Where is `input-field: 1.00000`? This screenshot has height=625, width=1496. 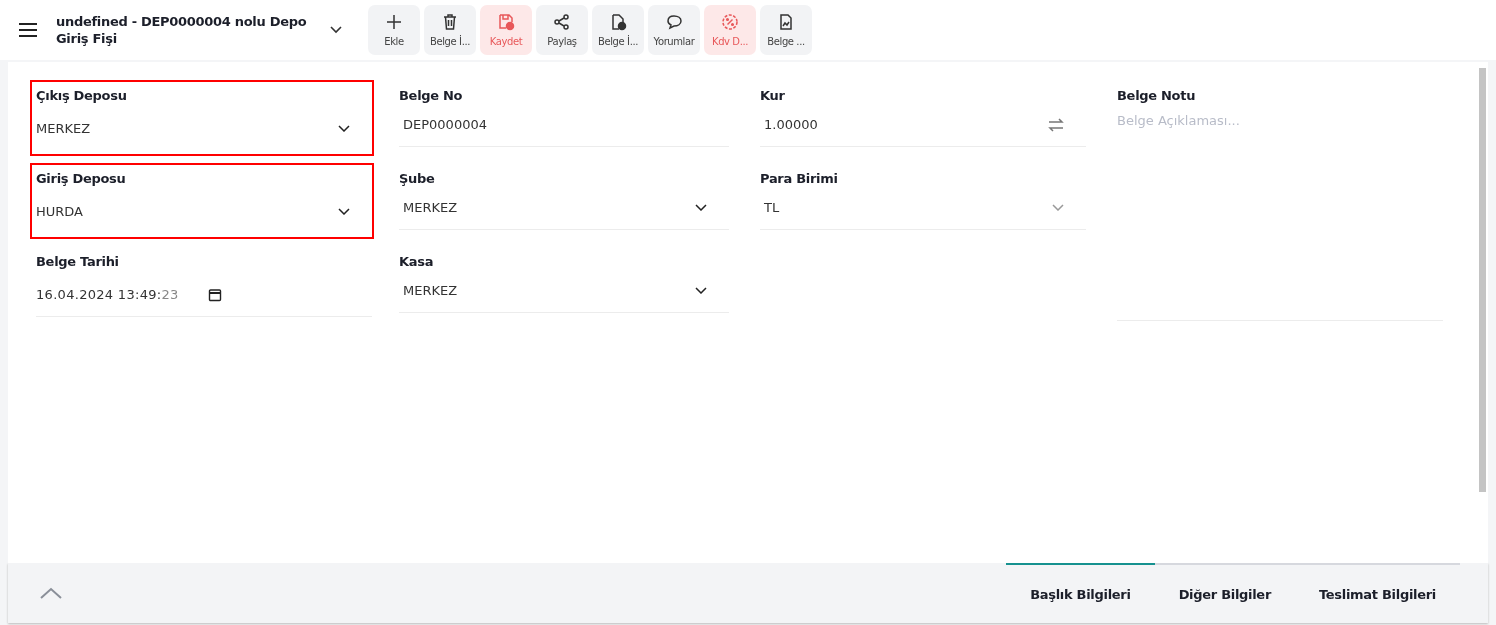
input-field: 1.00000 is located at coordinates (923, 132).